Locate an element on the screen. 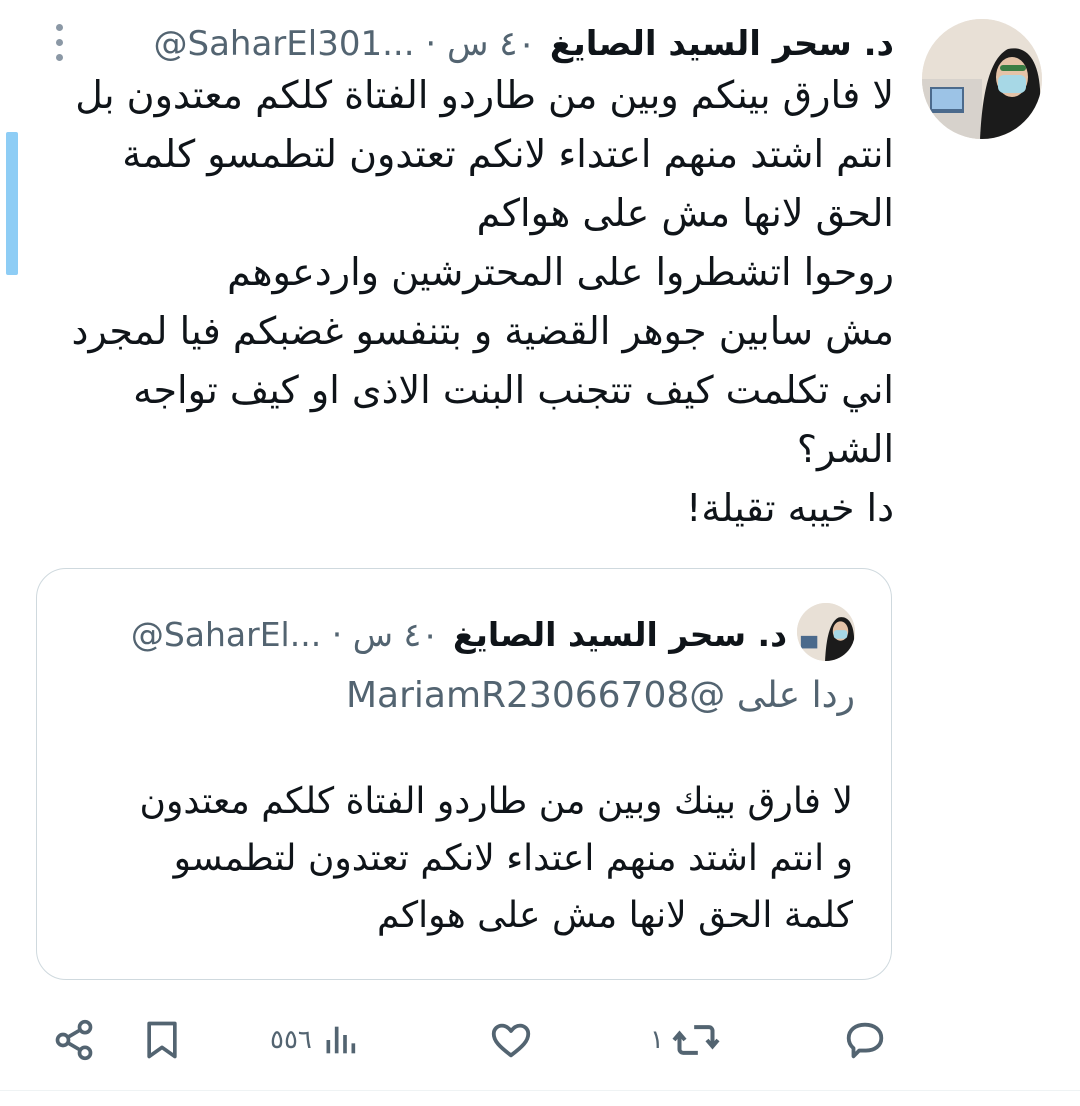 This screenshot has height=1106, width=1080. like-button is located at coordinates (515, 1040).